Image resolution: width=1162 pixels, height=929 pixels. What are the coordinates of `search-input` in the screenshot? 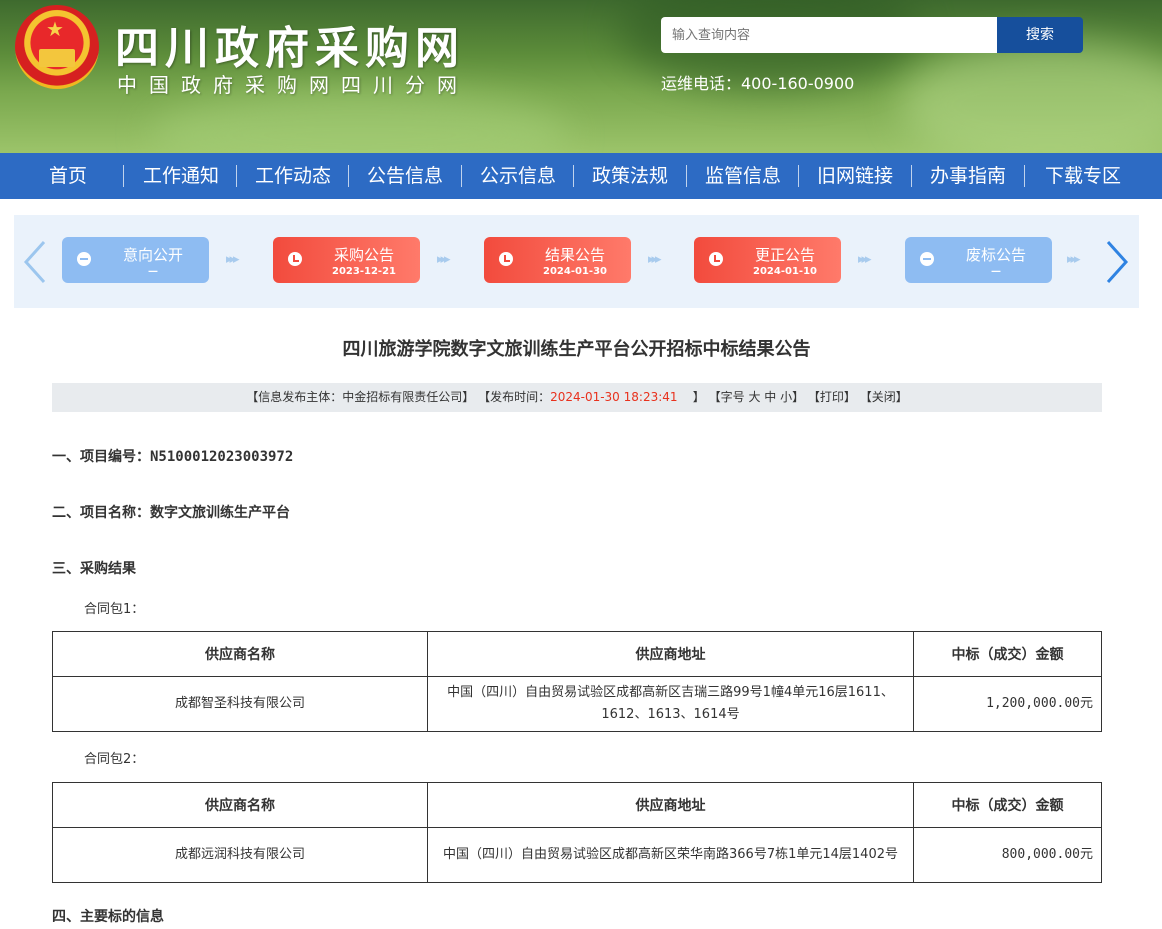 It's located at (829, 35).